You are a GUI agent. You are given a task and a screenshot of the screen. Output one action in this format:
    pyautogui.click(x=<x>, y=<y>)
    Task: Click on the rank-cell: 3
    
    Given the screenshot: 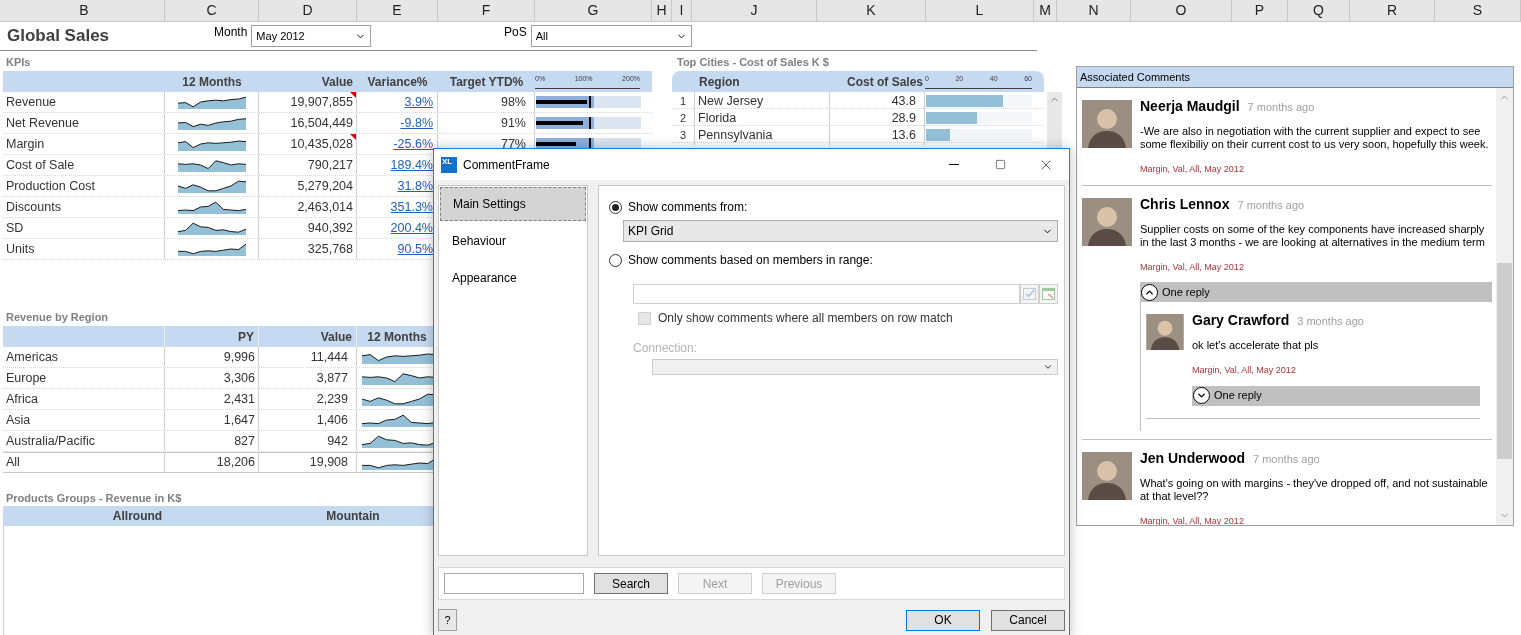 What is the action you would take?
    pyautogui.click(x=683, y=135)
    